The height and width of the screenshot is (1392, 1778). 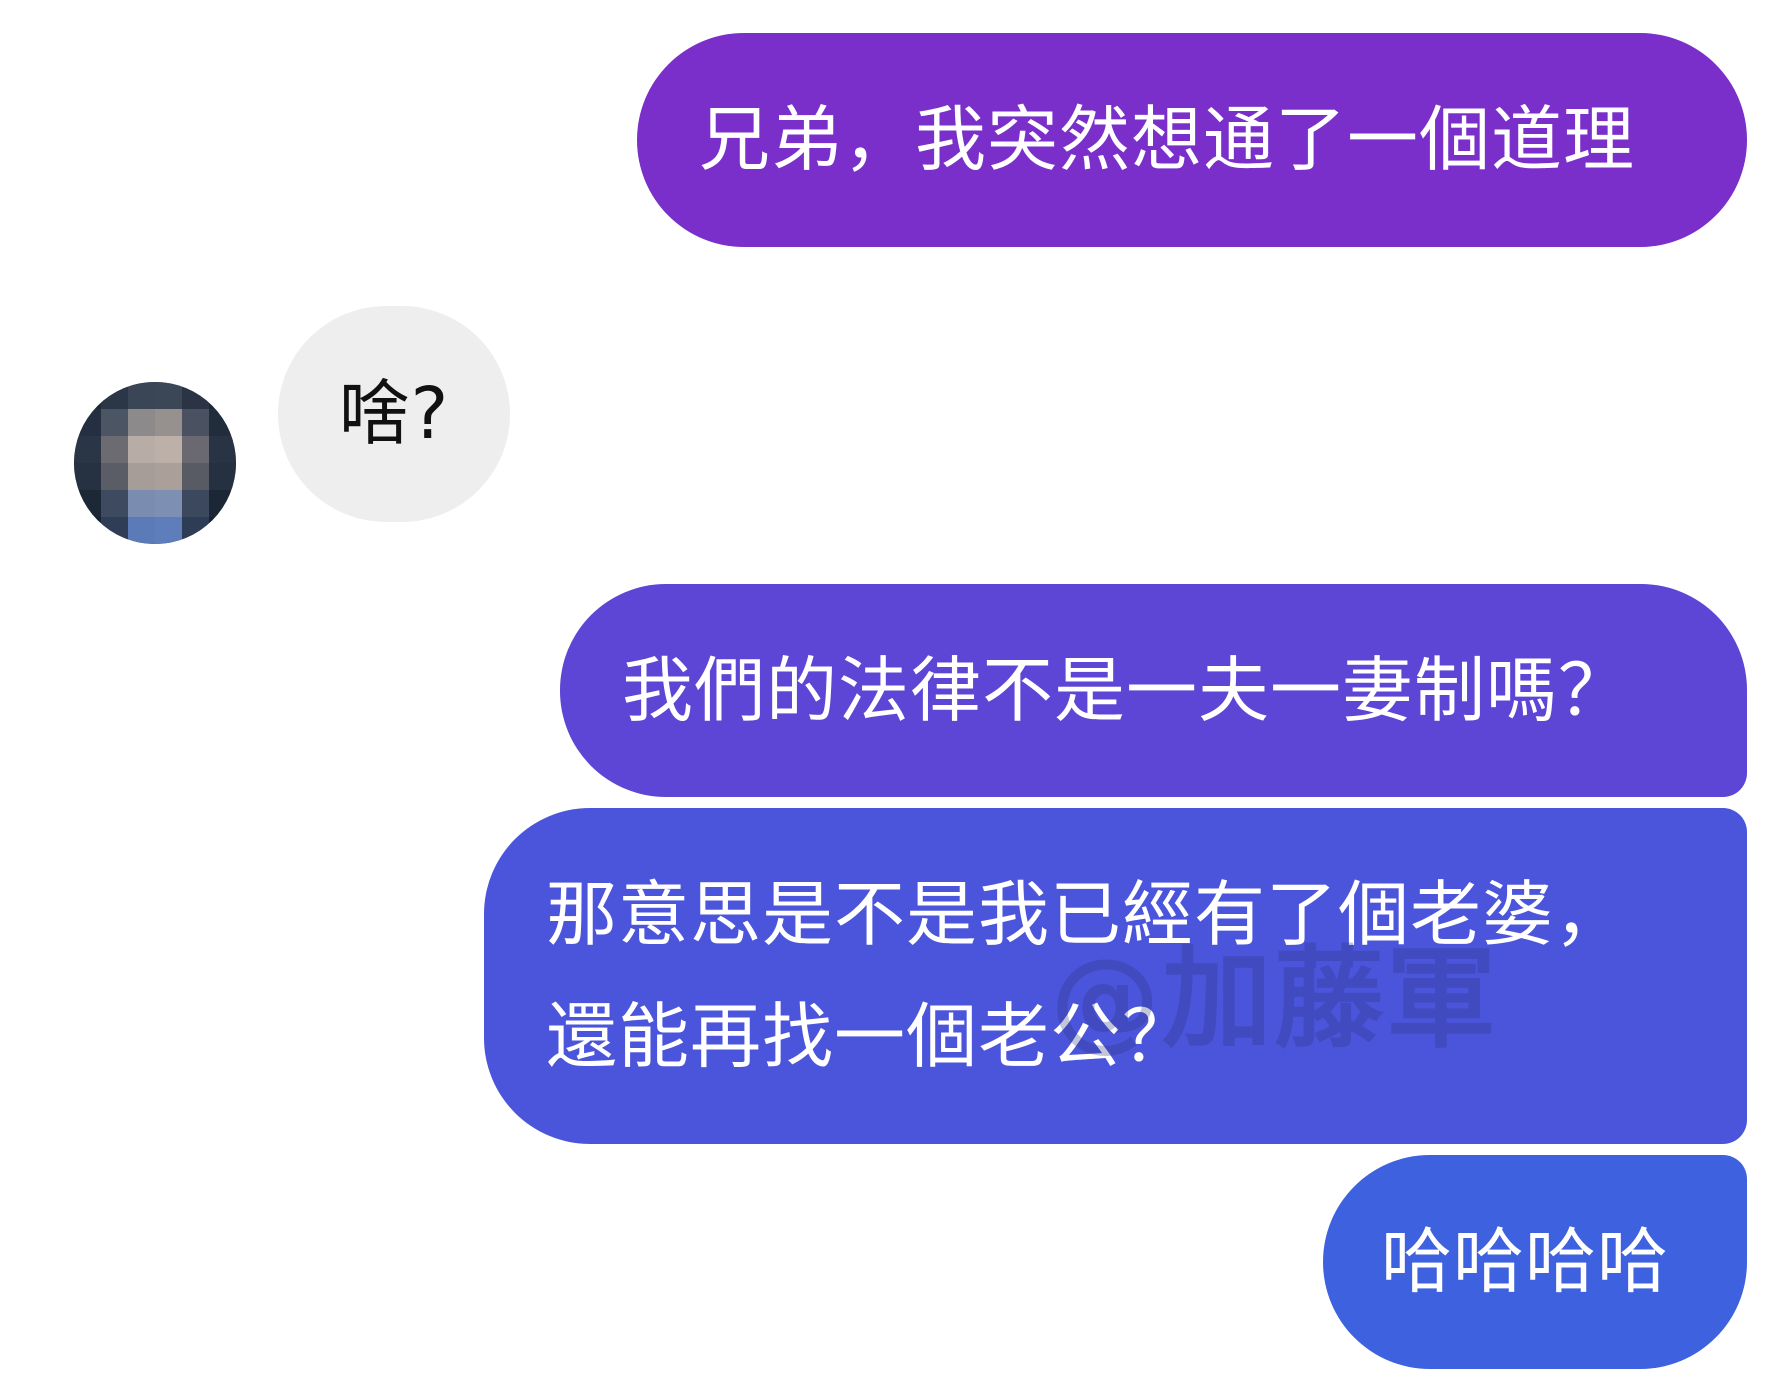 What do you see at coordinates (1525, 1261) in the screenshot?
I see `message-text: 哈哈哈哈` at bounding box center [1525, 1261].